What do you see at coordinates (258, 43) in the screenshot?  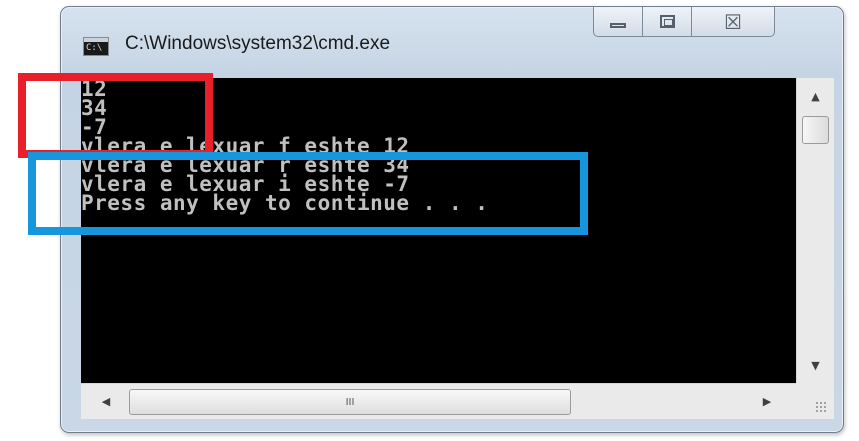 I see `window-title: C:\Windows\system32\cmd.exe` at bounding box center [258, 43].